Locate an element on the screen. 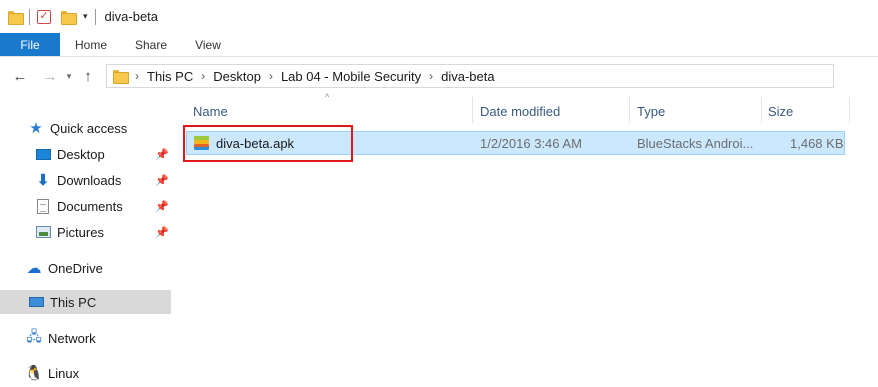 This screenshot has height=387, width=878. sidebar-item-pictures: Pictures 📌 is located at coordinates (103, 232).